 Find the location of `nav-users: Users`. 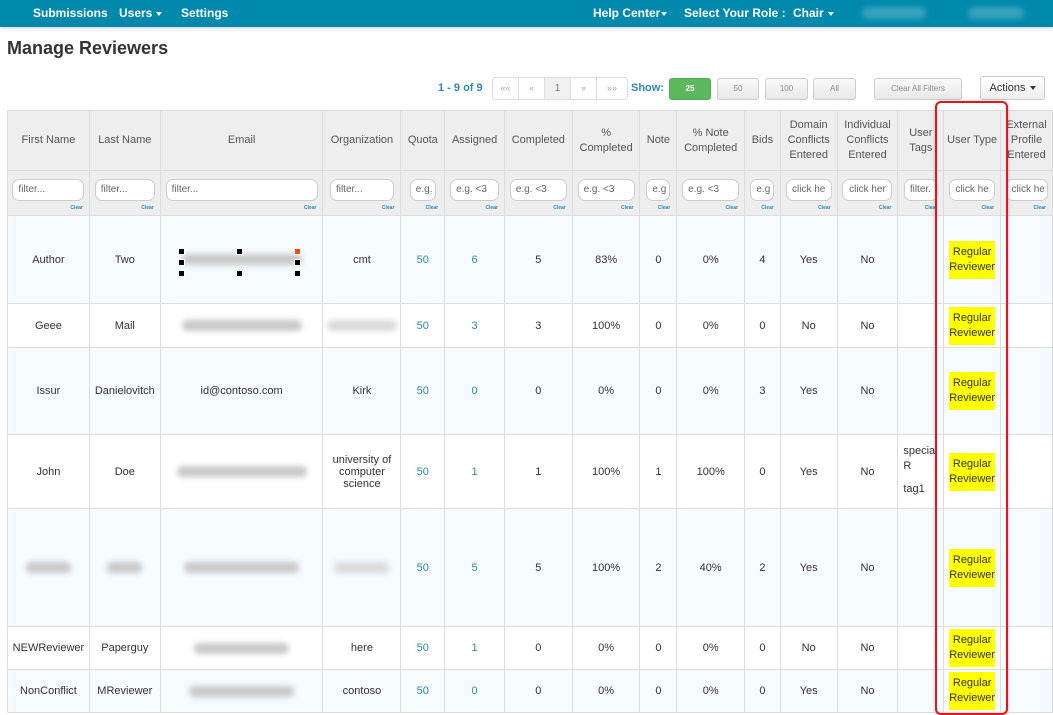

nav-users: Users is located at coordinates (141, 13).